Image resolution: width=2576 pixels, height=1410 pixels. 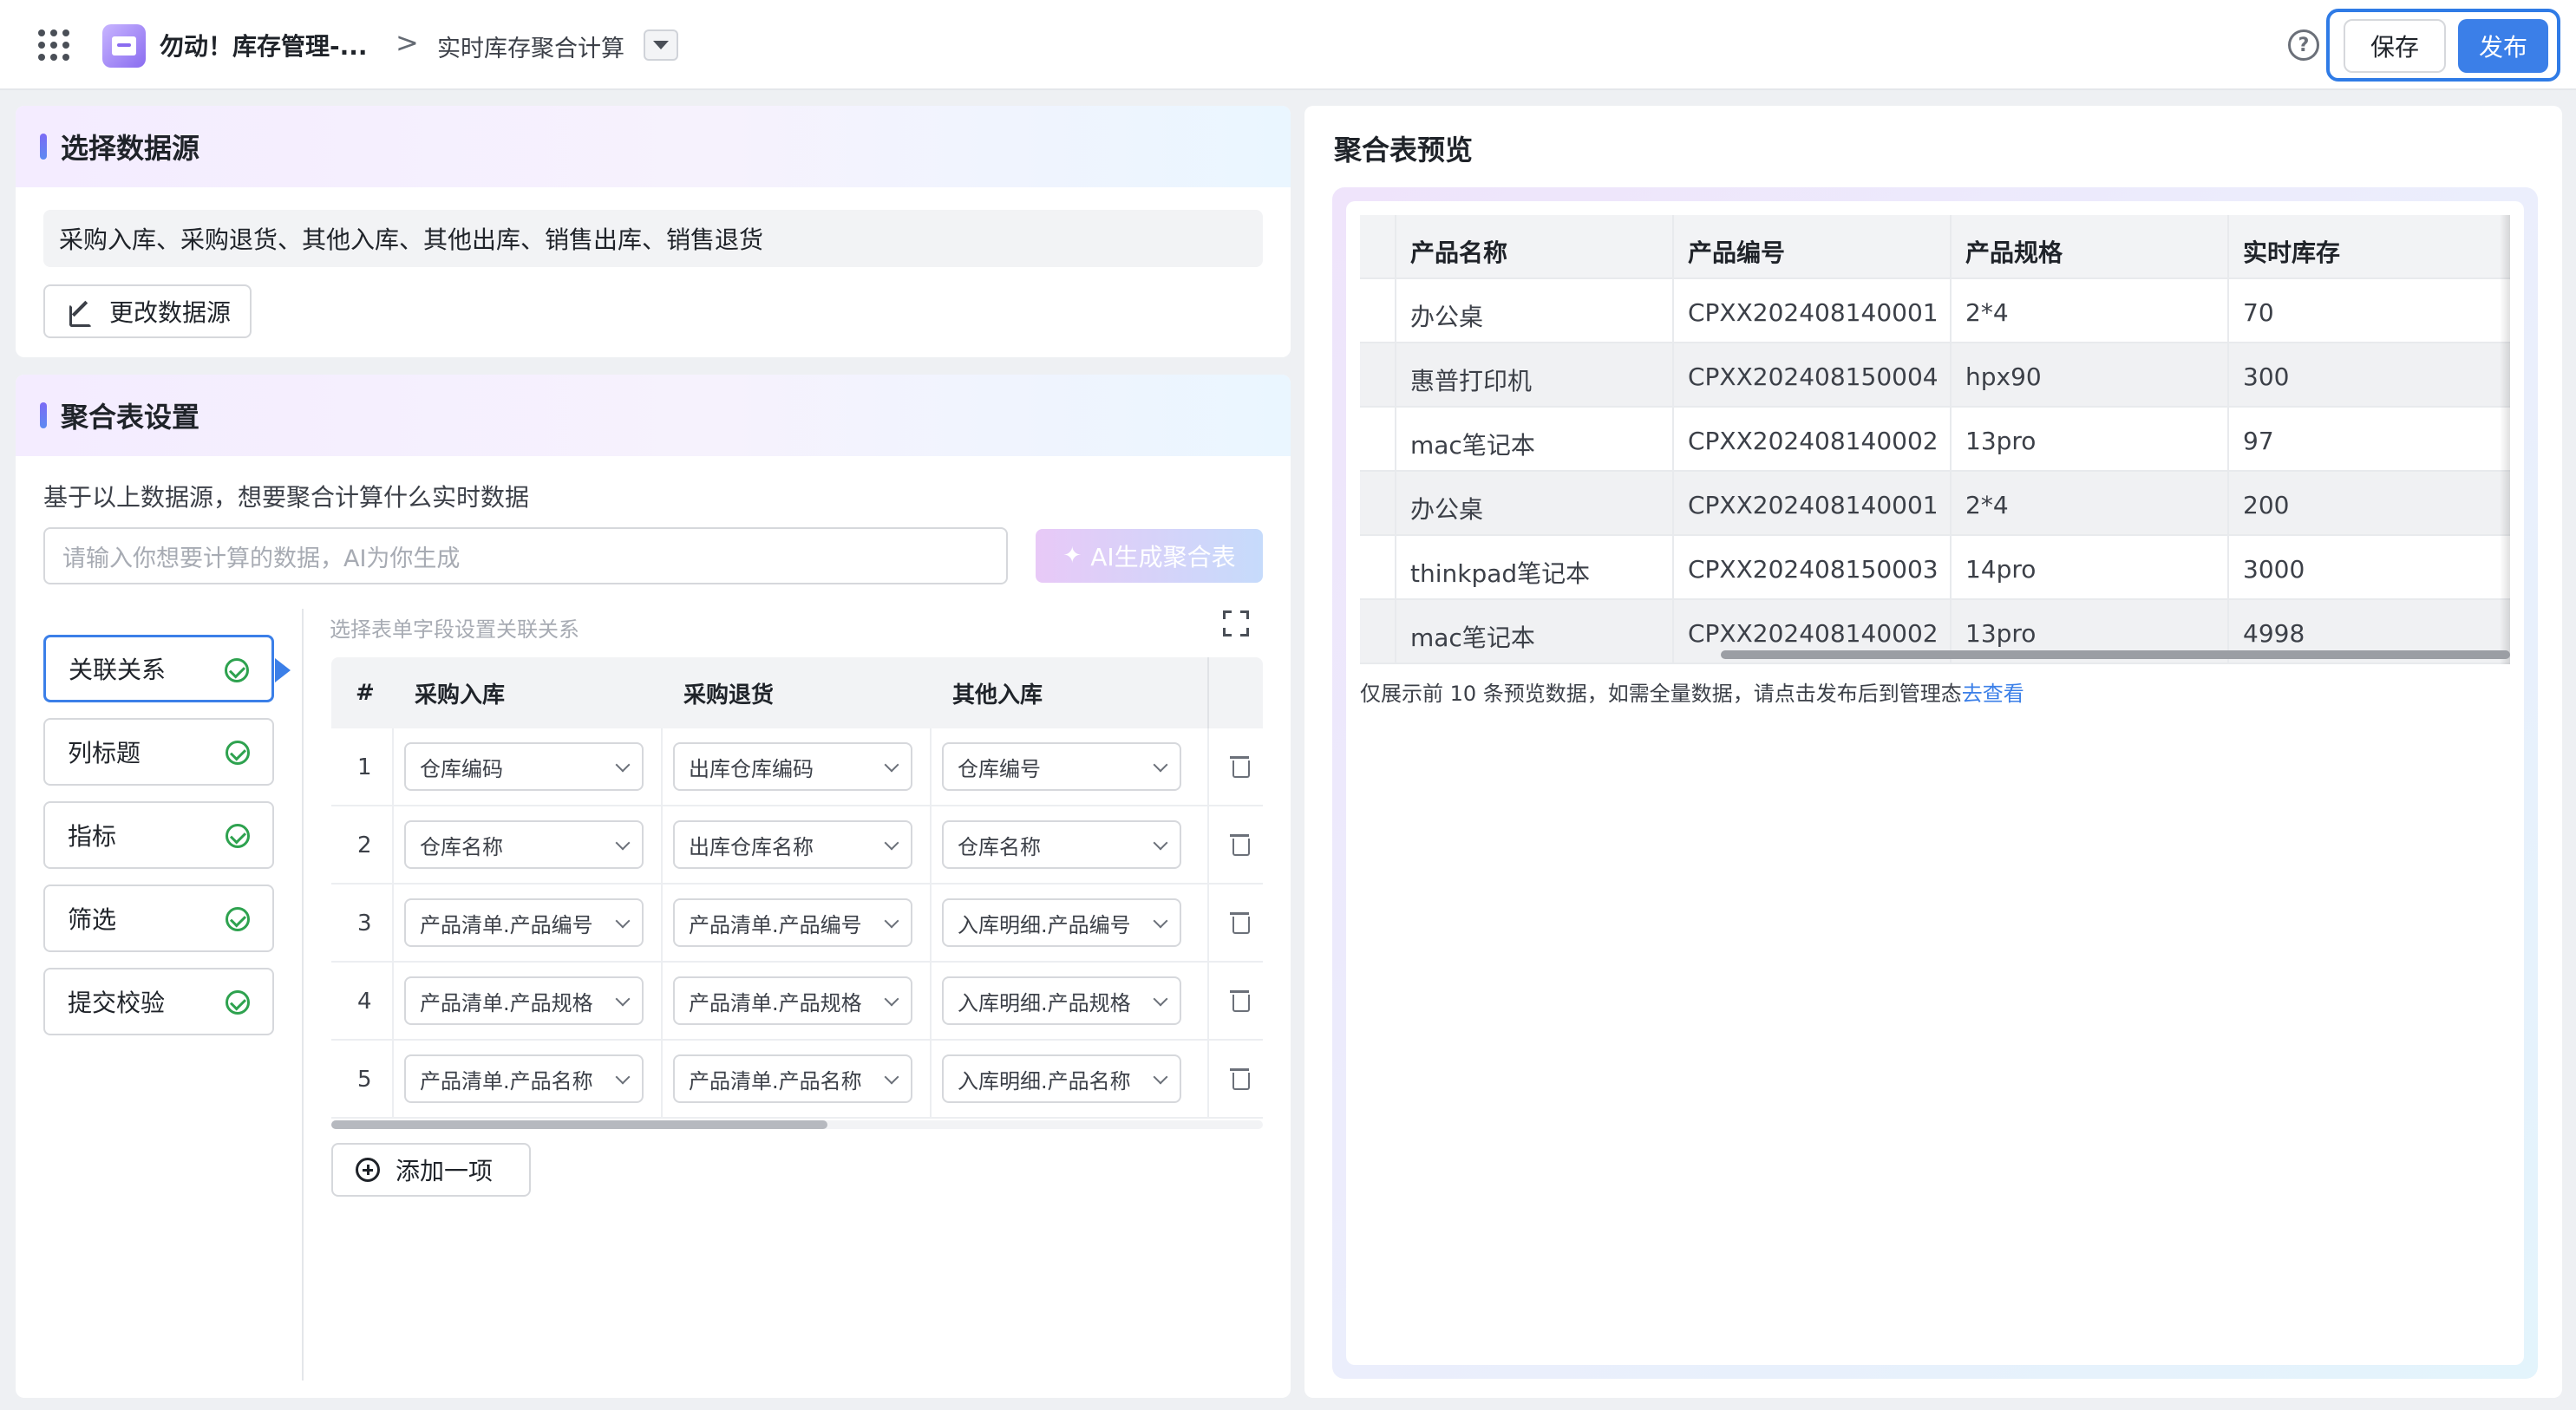 I want to click on table-row: 2 仓库名称 出库仓库名称 仓库名称, so click(x=797, y=845).